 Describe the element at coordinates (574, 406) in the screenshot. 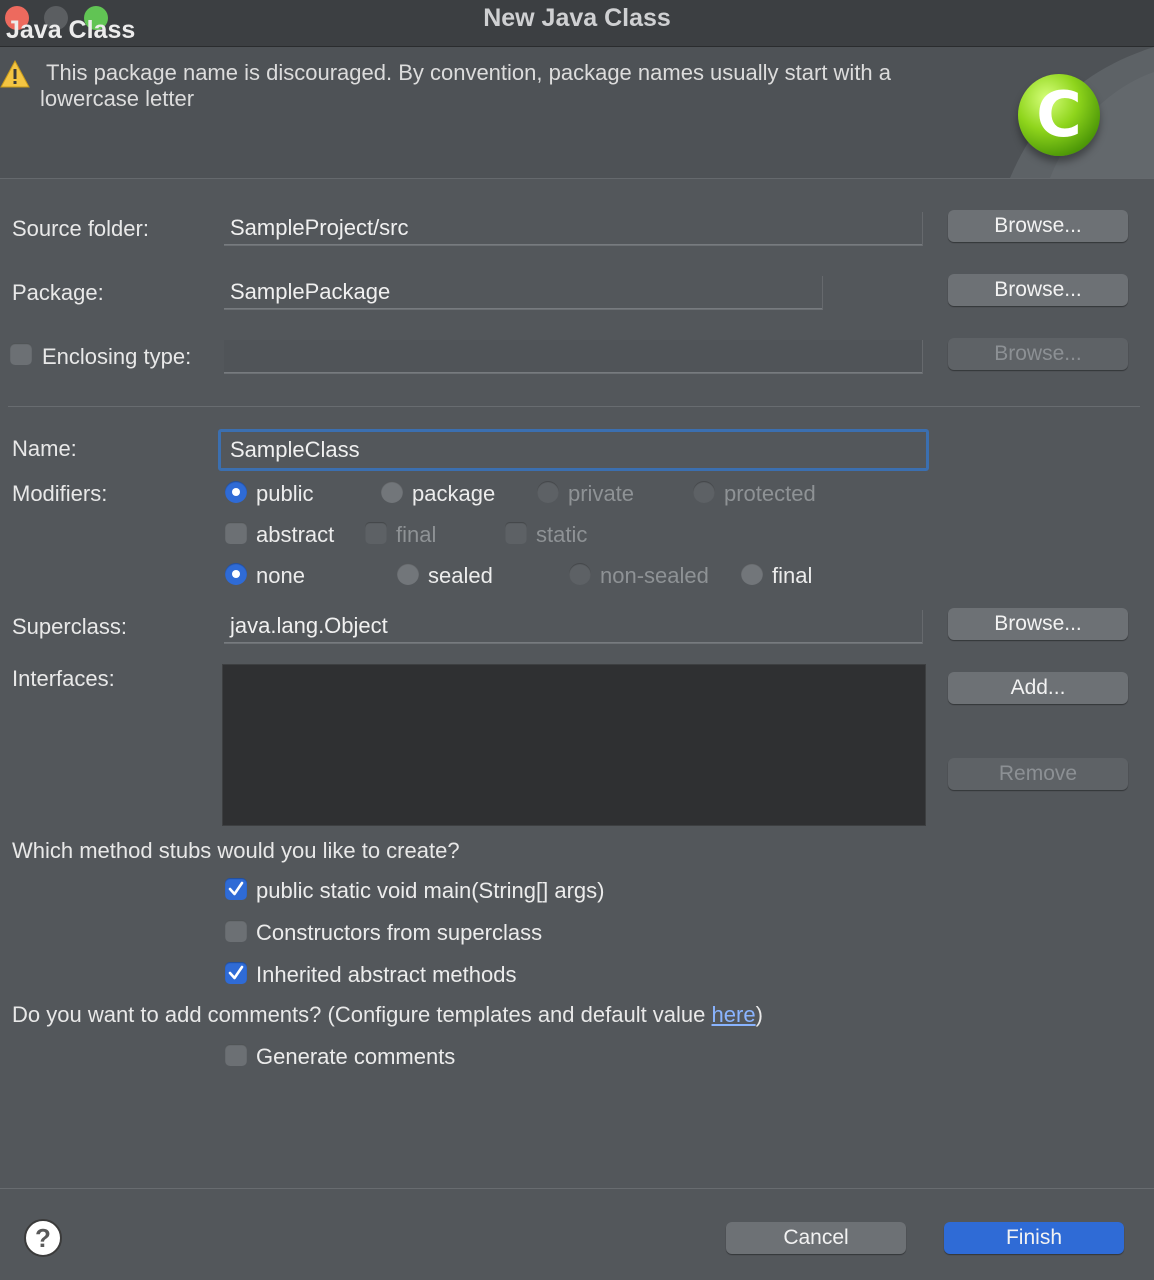

I see `section-divider` at that location.